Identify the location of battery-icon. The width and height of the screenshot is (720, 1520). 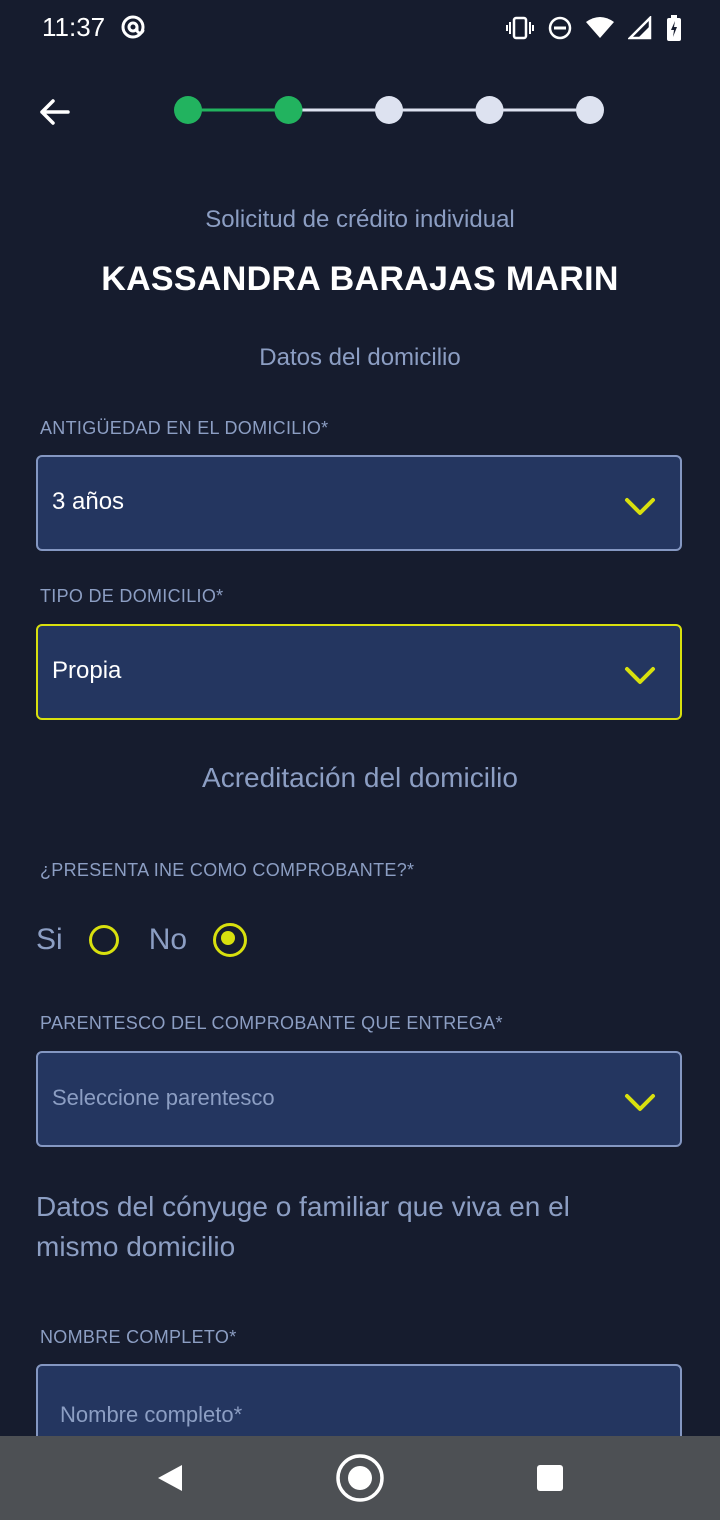
(674, 28).